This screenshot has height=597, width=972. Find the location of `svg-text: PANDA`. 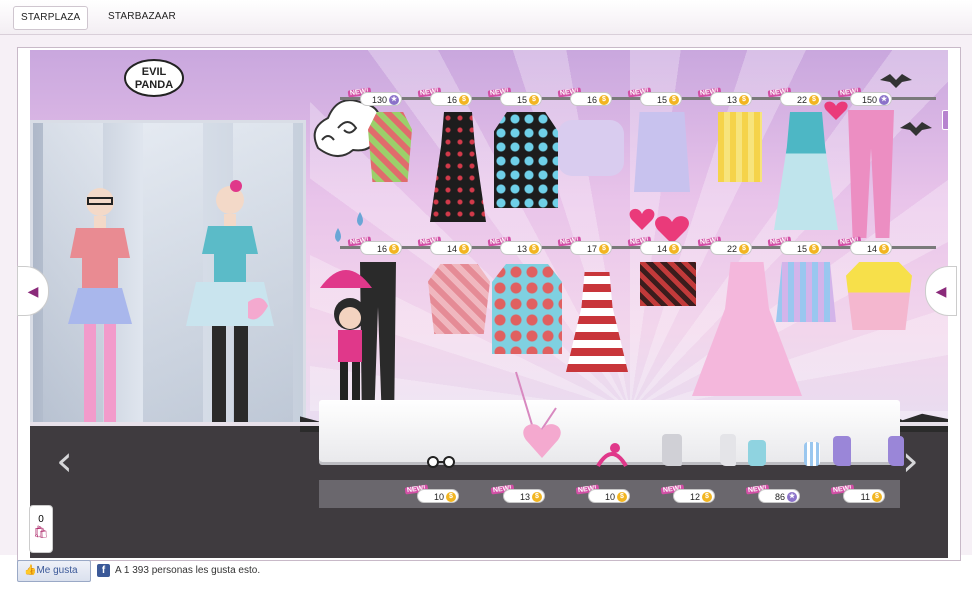

svg-text: PANDA is located at coordinates (154, 85).